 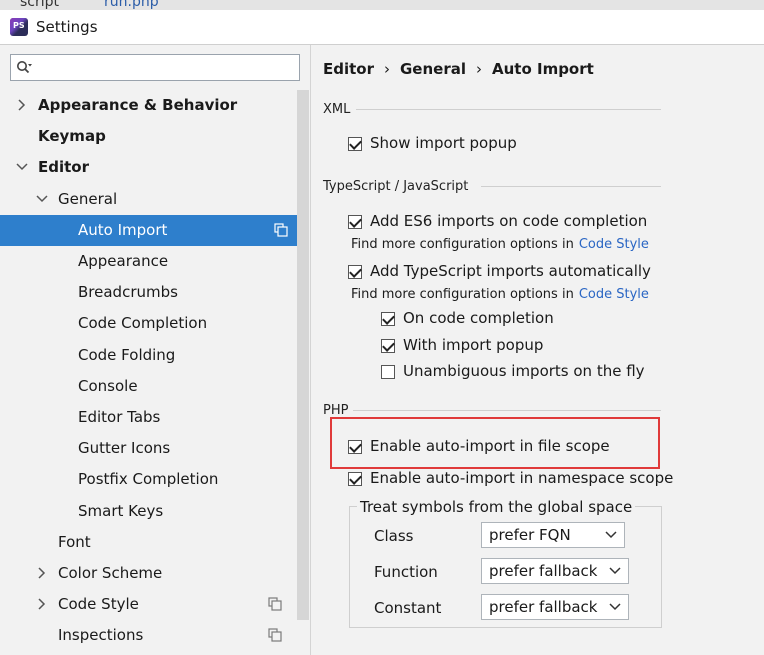 What do you see at coordinates (443, 143) in the screenshot?
I see `checkbox-label: Show import popup` at bounding box center [443, 143].